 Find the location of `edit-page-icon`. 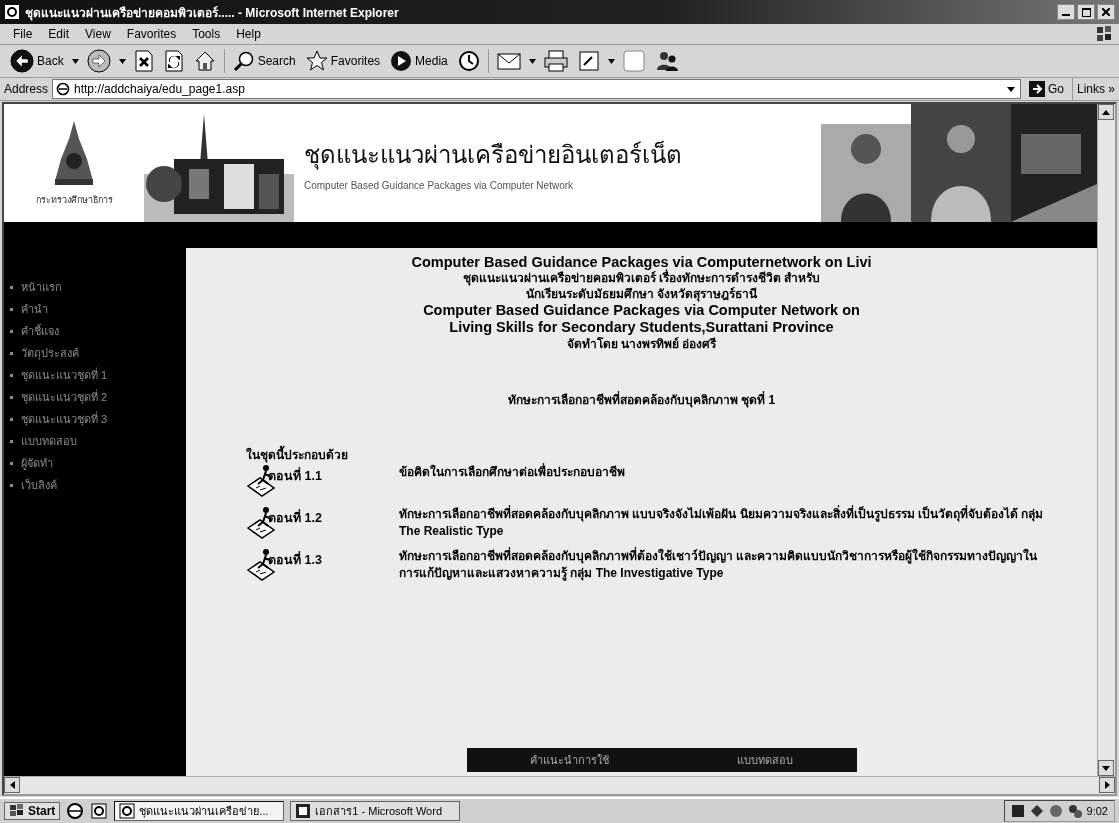

edit-page-icon is located at coordinates (588, 61).